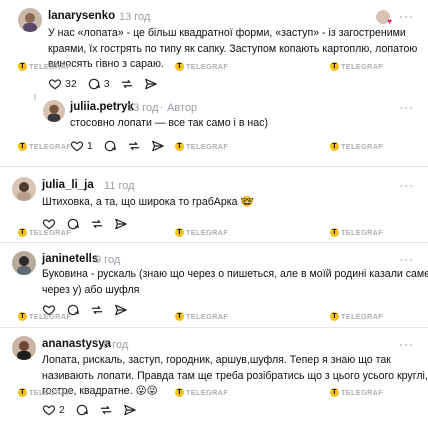 The width and height of the screenshot is (428, 423). I want to click on comment-actions, so click(90, 224).